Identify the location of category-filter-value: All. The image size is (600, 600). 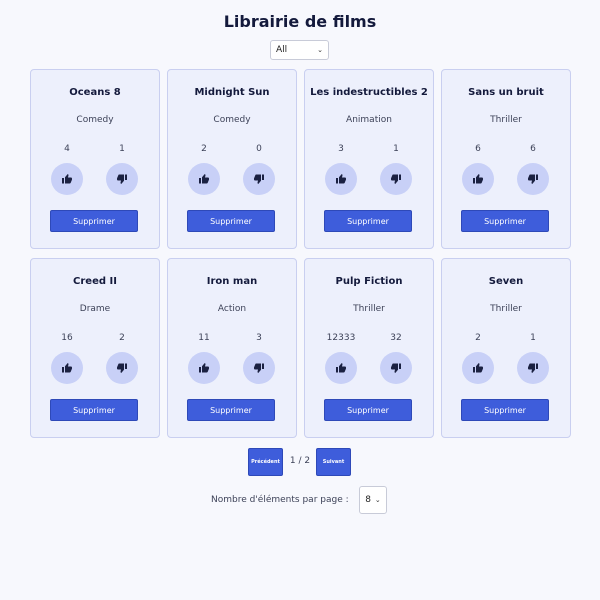
(282, 50).